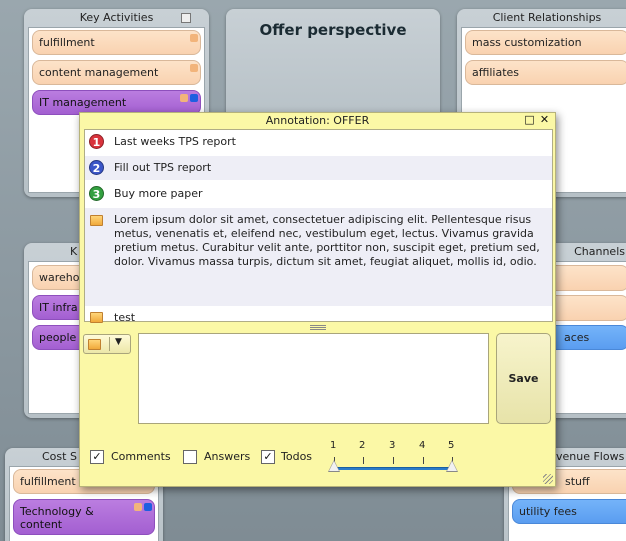 The width and height of the screenshot is (626, 541). What do you see at coordinates (496, 72) in the screenshot?
I see `note-text: affiliates` at bounding box center [496, 72].